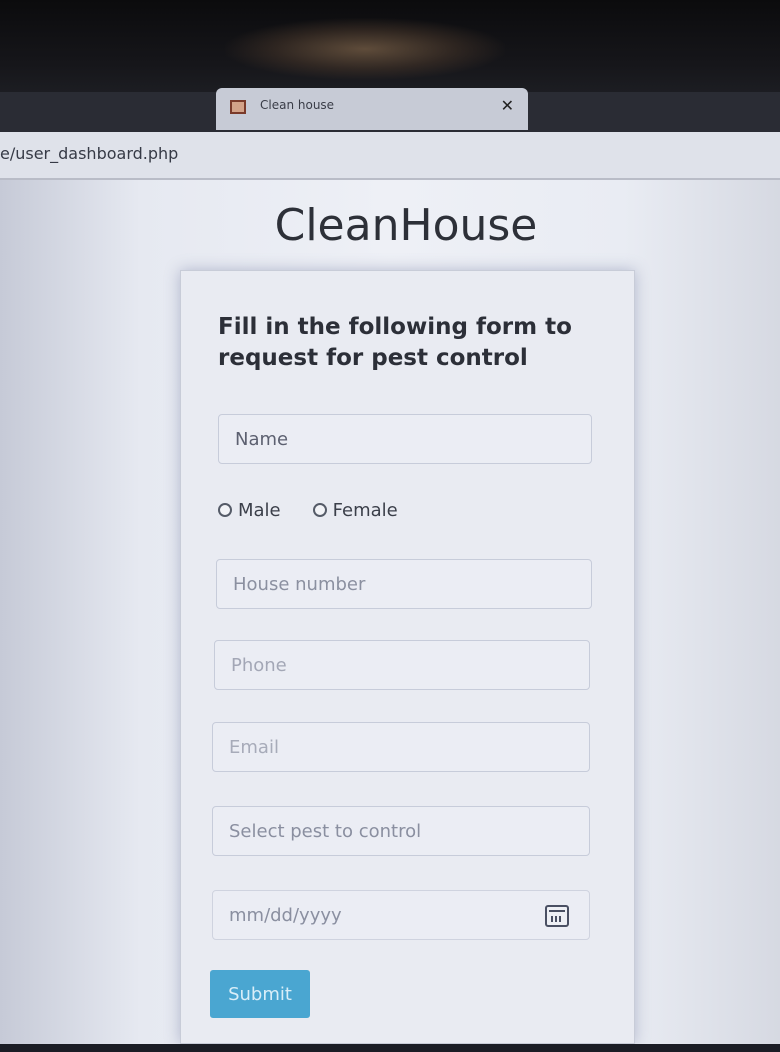 This screenshot has width=780, height=1052. Describe the element at coordinates (401, 915) in the screenshot. I see `date-input: mm/dd/yyyy` at that location.